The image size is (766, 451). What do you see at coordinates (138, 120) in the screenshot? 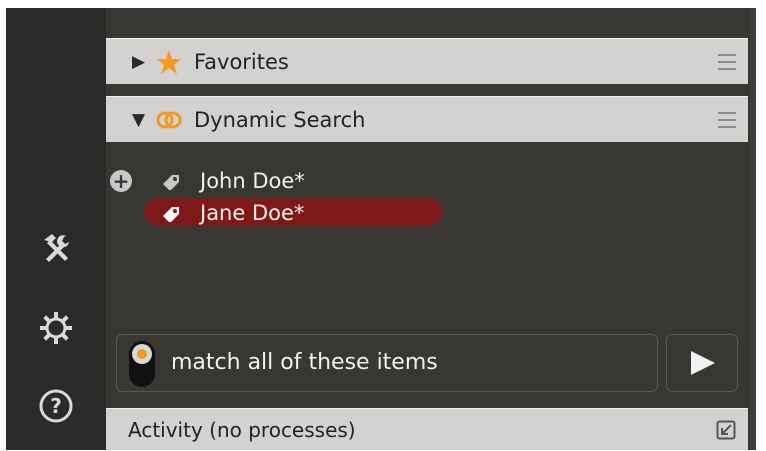
I see `collapse-arrow-icon: ▼` at bounding box center [138, 120].